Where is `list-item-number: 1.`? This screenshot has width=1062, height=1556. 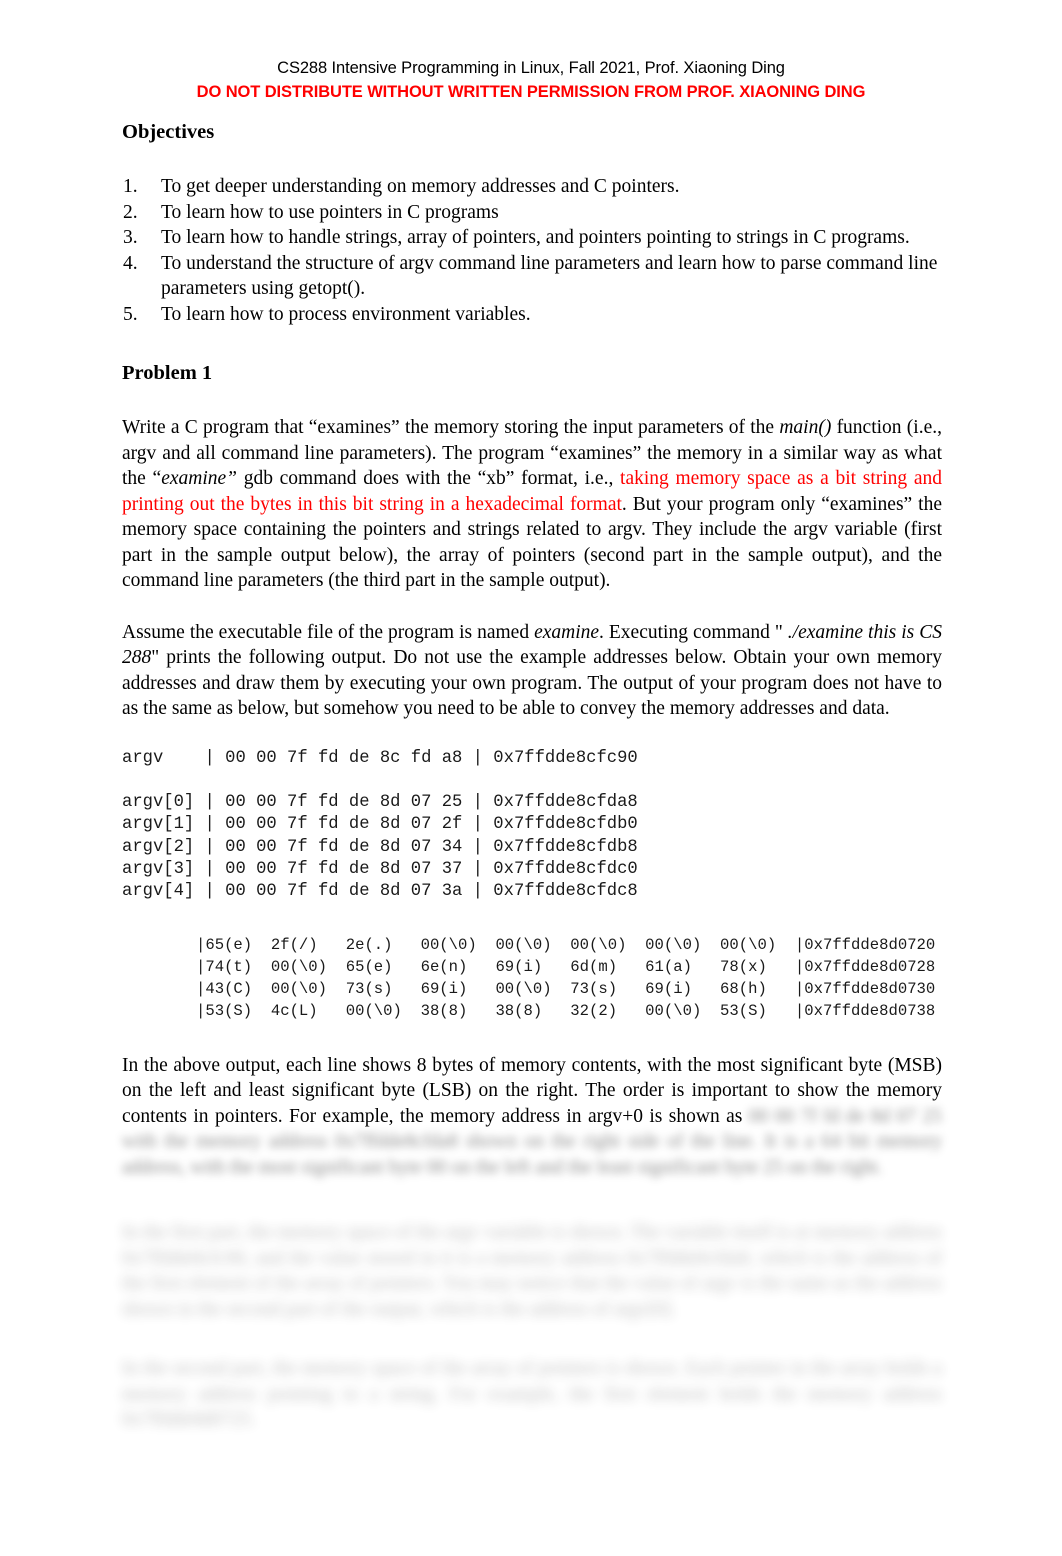 list-item-number: 1. is located at coordinates (130, 186).